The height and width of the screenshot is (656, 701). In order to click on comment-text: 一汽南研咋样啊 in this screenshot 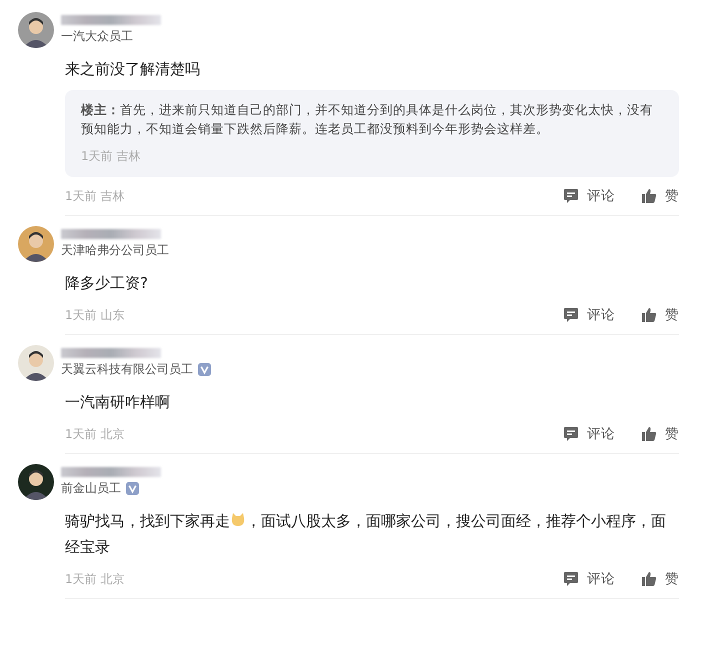, I will do `click(118, 402)`.